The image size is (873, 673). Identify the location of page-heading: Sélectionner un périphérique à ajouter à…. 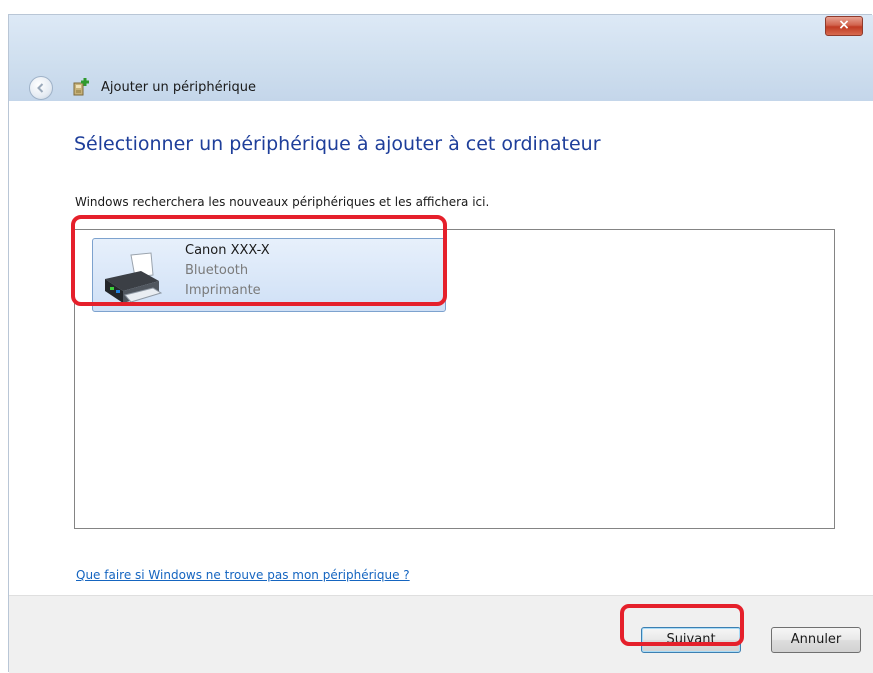
(337, 144).